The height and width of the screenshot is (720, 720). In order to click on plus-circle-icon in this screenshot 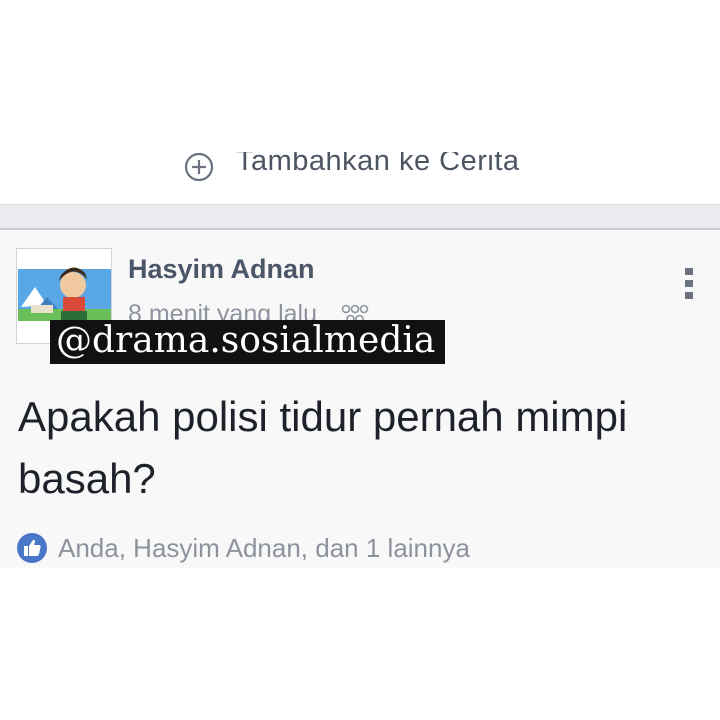, I will do `click(199, 167)`.